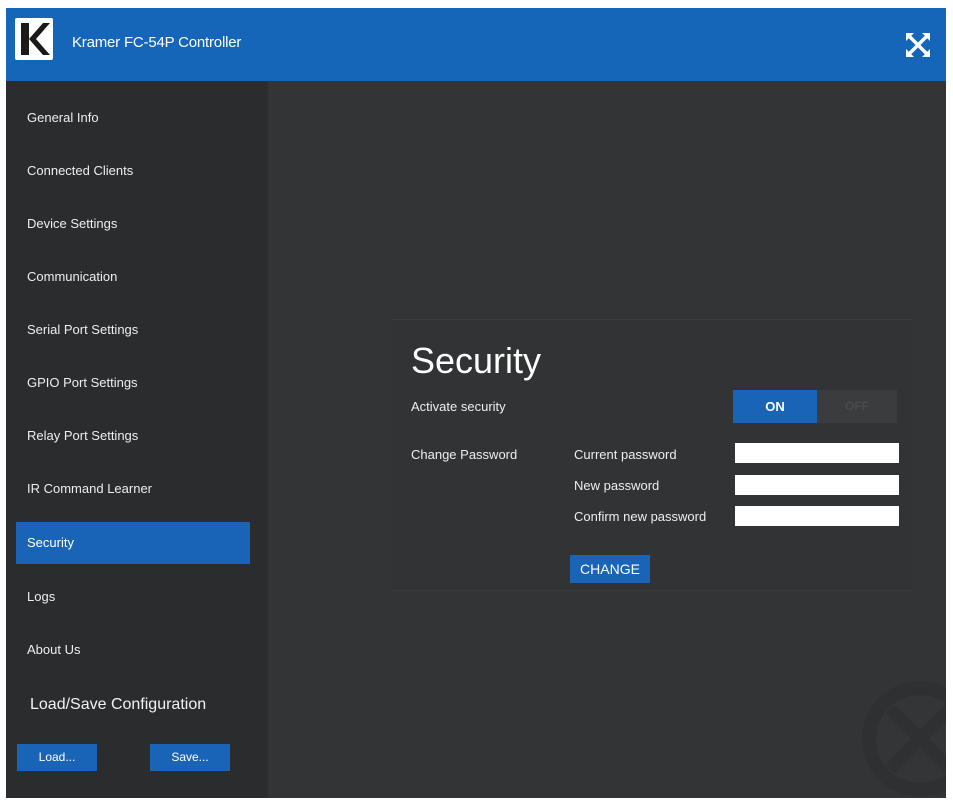 The height and width of the screenshot is (803, 953). Describe the element at coordinates (34, 39) in the screenshot. I see `kramer-logo-icon` at that location.